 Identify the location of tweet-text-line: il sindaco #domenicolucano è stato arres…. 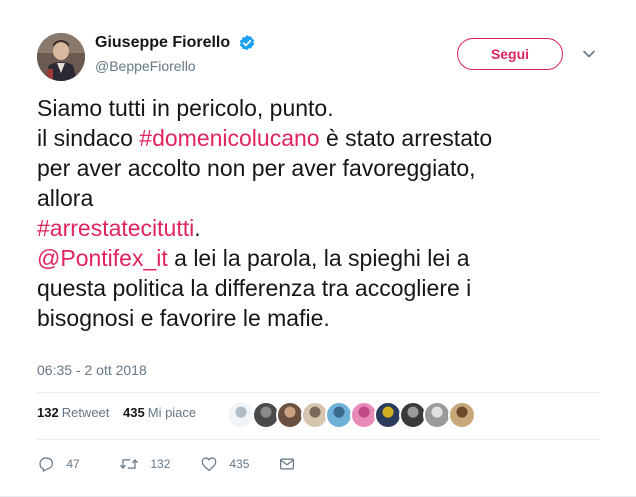
(317, 138).